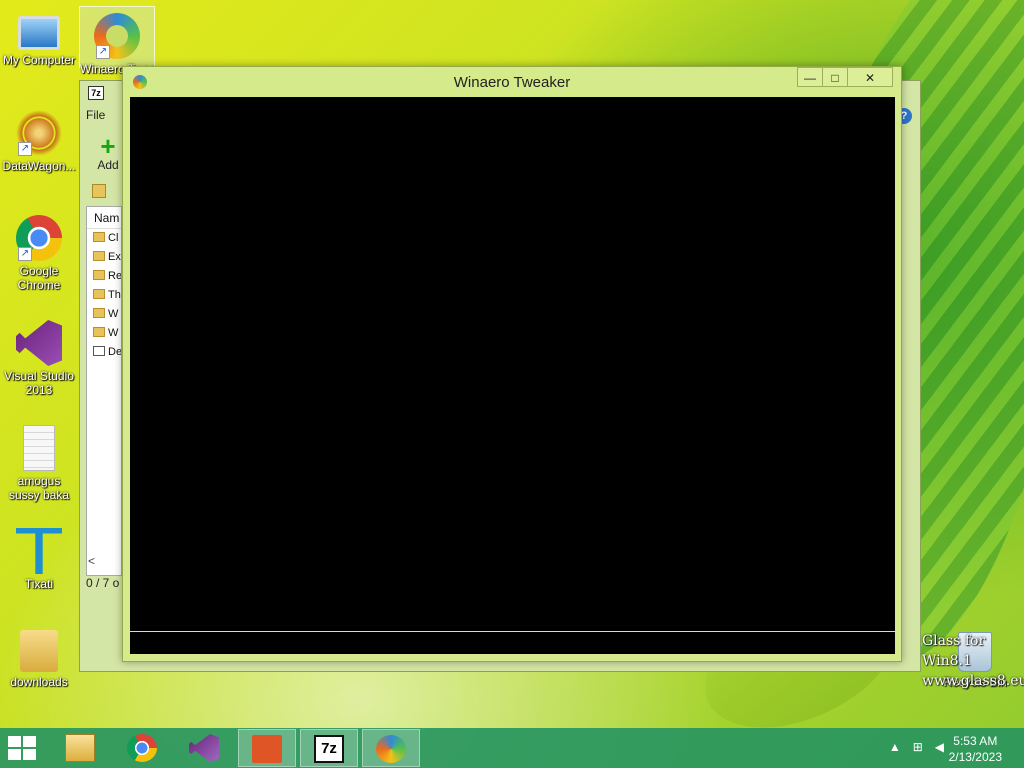 This screenshot has width=1024, height=768. I want to click on watermark-line: www.glass8.eu, so click(973, 681).